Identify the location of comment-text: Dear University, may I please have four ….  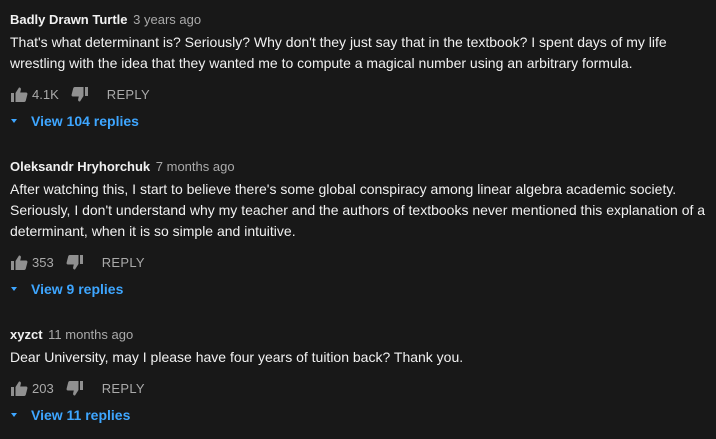
(237, 357).